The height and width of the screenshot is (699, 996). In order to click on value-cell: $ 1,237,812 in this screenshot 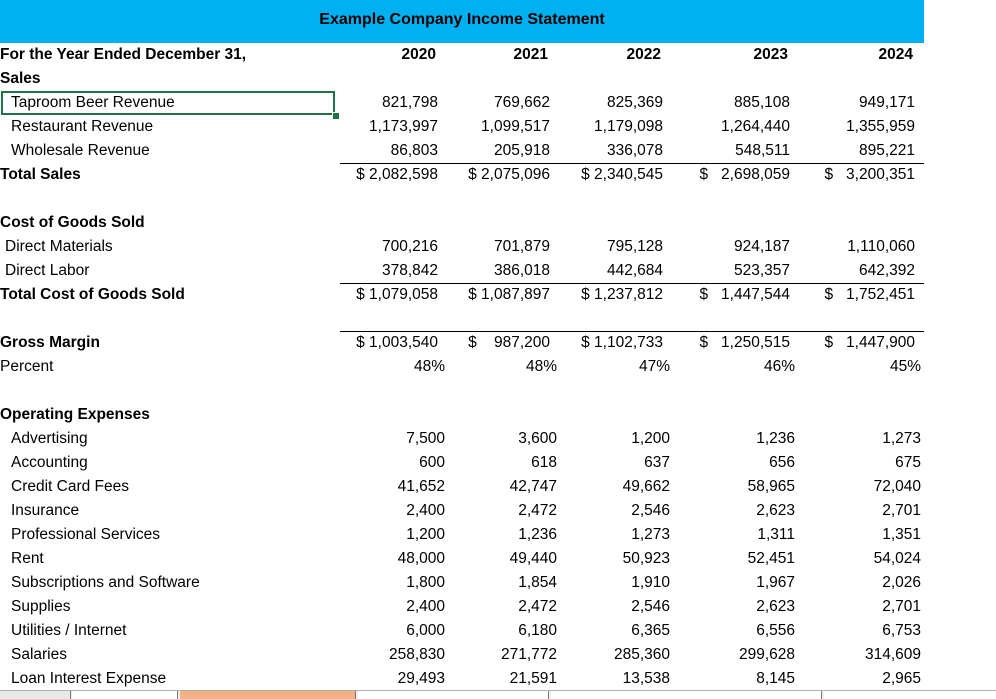, I will do `click(614, 295)`.